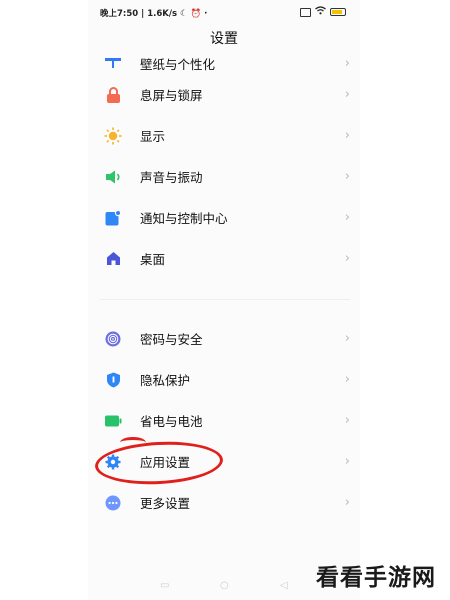 Image resolution: width=450 pixels, height=600 pixels. Describe the element at coordinates (224, 12) in the screenshot. I see `status-bar: 晚上7:50 | 1.6K/s ☾ ⏰ ·` at that location.